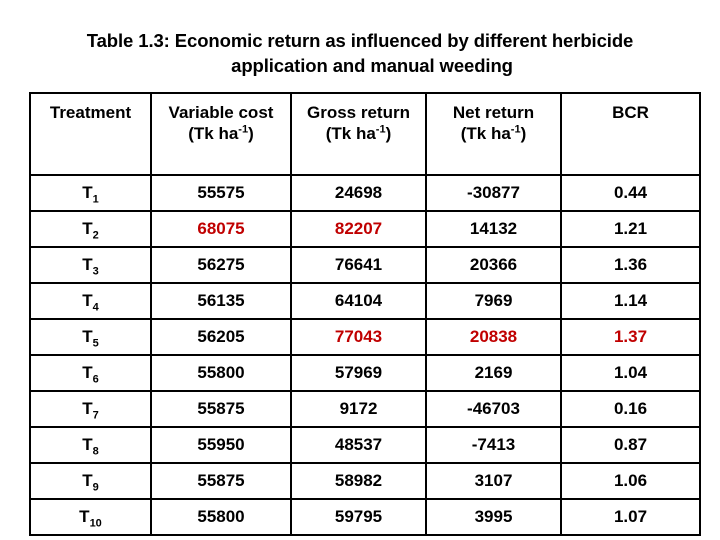 The width and height of the screenshot is (720, 540). Describe the element at coordinates (630, 409) in the screenshot. I see `cell-bcr: 0.16` at that location.